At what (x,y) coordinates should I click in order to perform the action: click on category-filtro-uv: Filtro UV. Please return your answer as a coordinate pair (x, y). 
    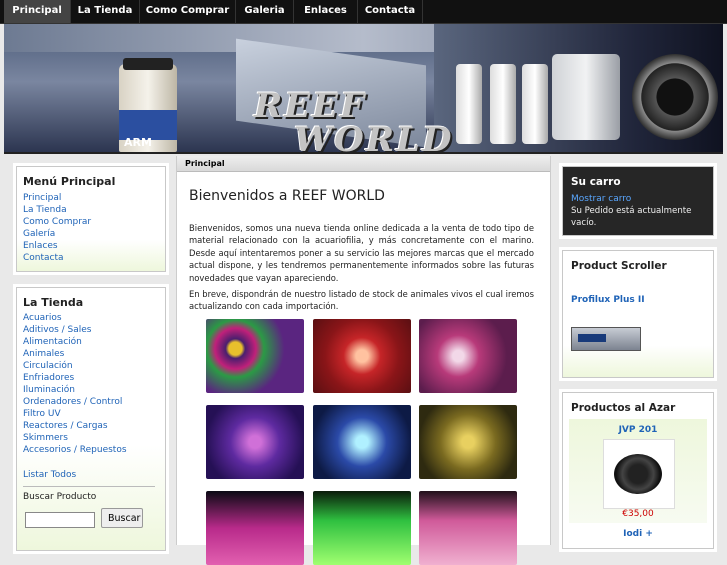
    Looking at the image, I should click on (42, 414).